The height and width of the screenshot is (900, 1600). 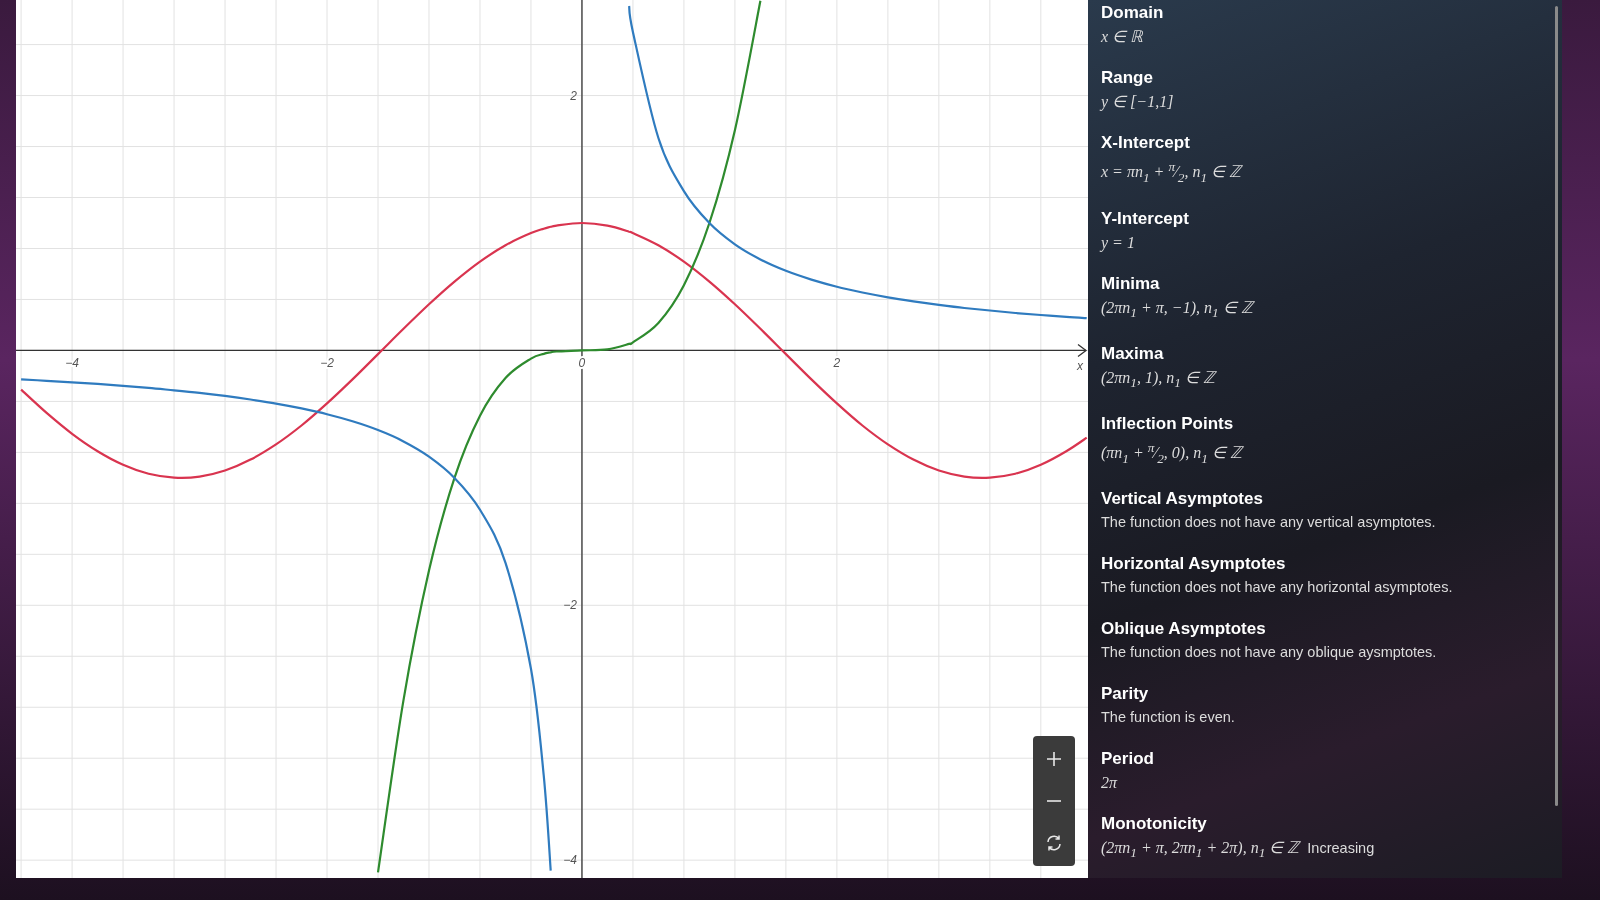 I want to click on property-title: Period, so click(x=1128, y=759).